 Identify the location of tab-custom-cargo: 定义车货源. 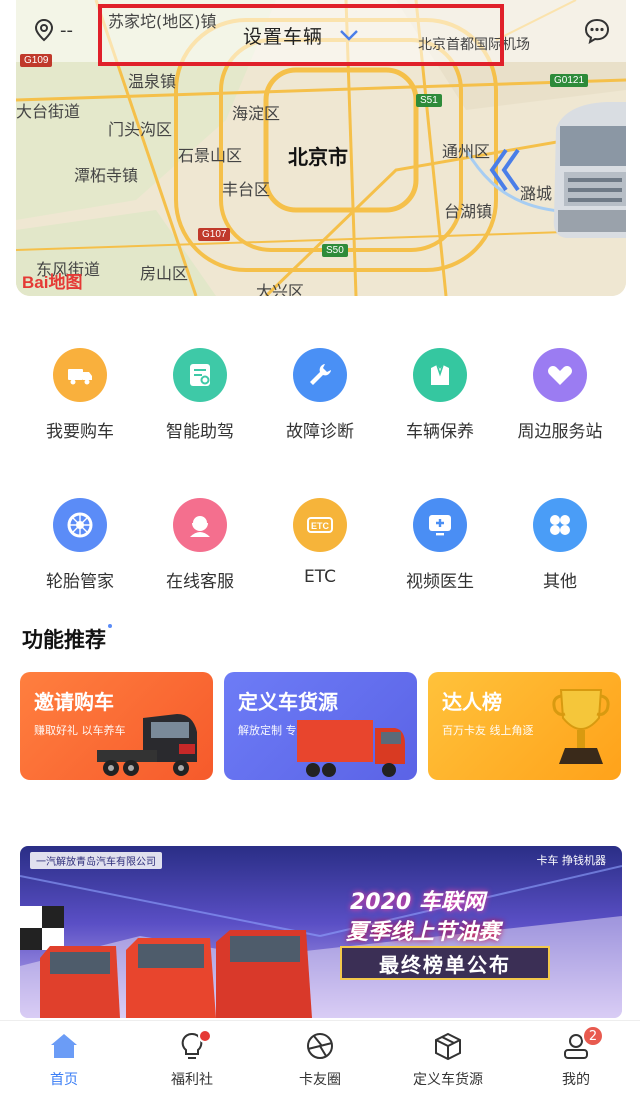
(448, 1058).